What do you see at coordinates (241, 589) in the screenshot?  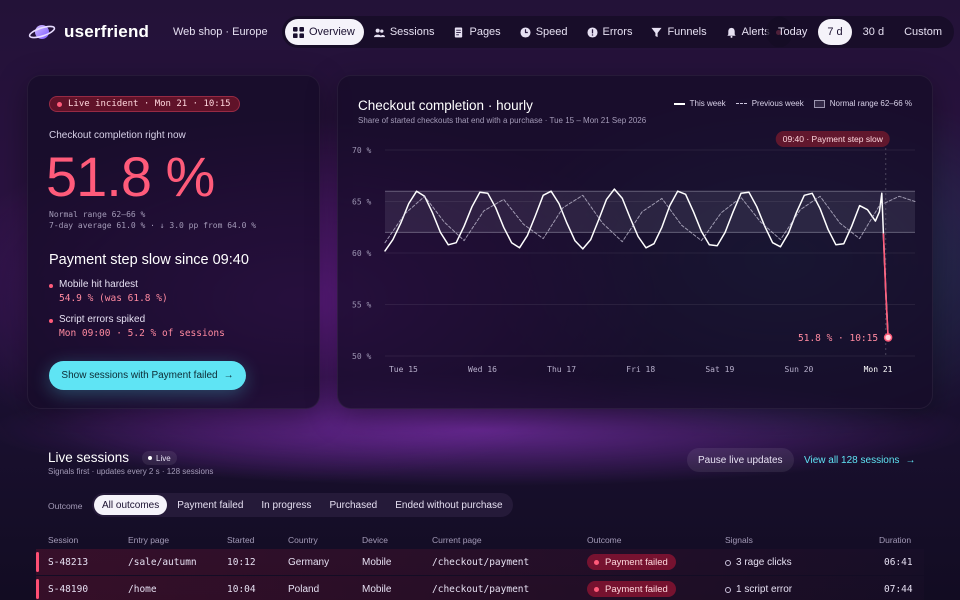 I see `started-time: 10:04` at bounding box center [241, 589].